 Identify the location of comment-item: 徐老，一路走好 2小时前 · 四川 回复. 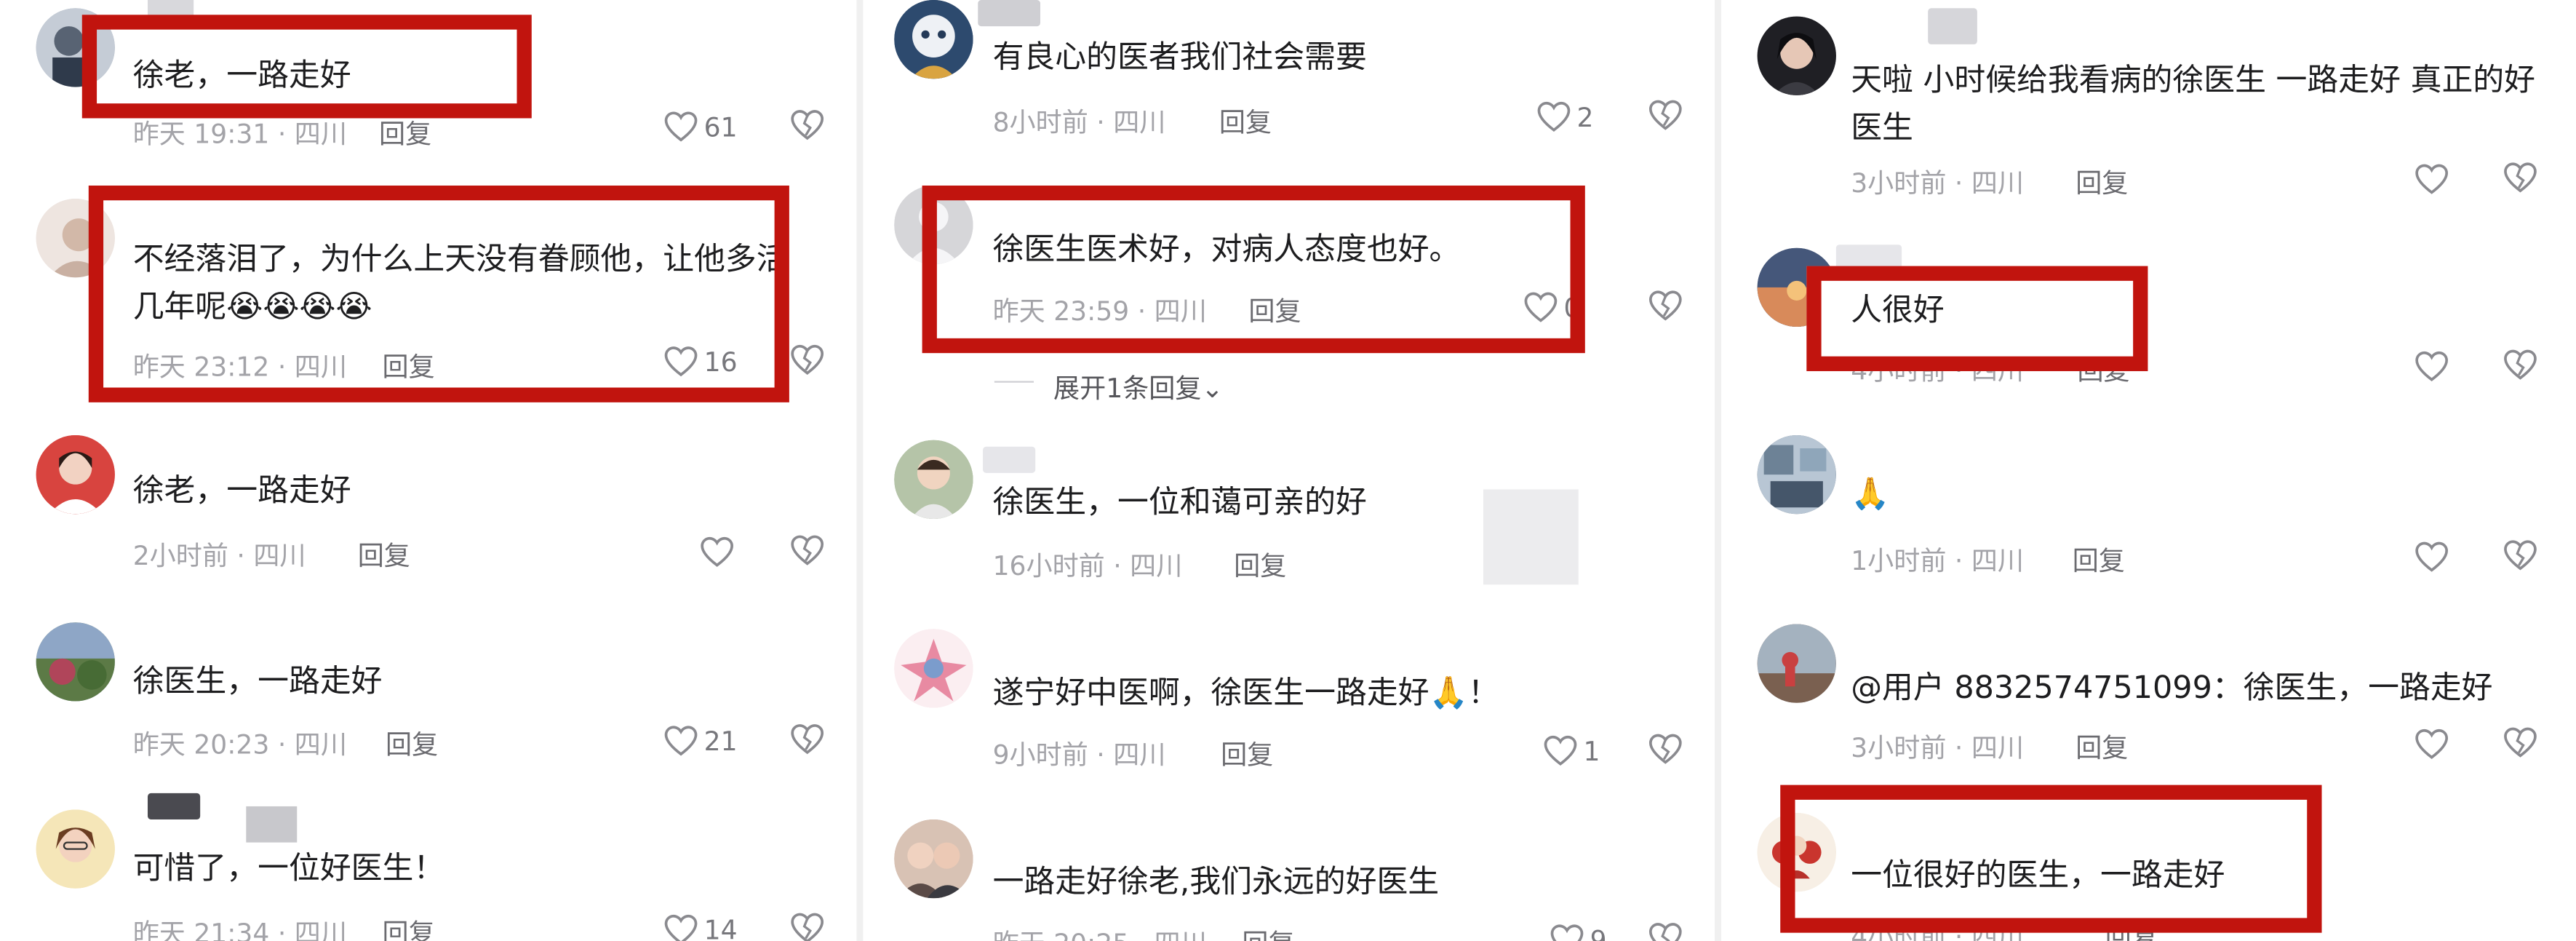
(428, 517).